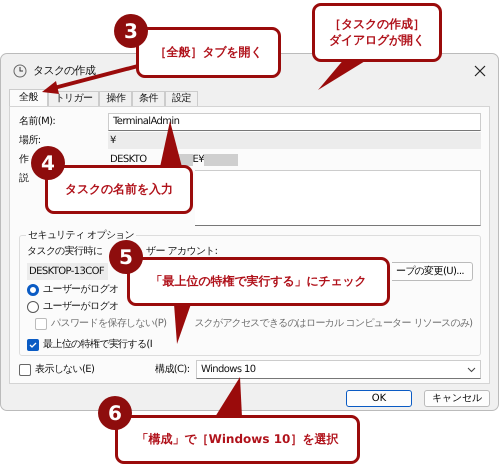 The width and height of the screenshot is (501, 466). What do you see at coordinates (294, 122) in the screenshot?
I see `name-field: TerminalAdmin` at bounding box center [294, 122].